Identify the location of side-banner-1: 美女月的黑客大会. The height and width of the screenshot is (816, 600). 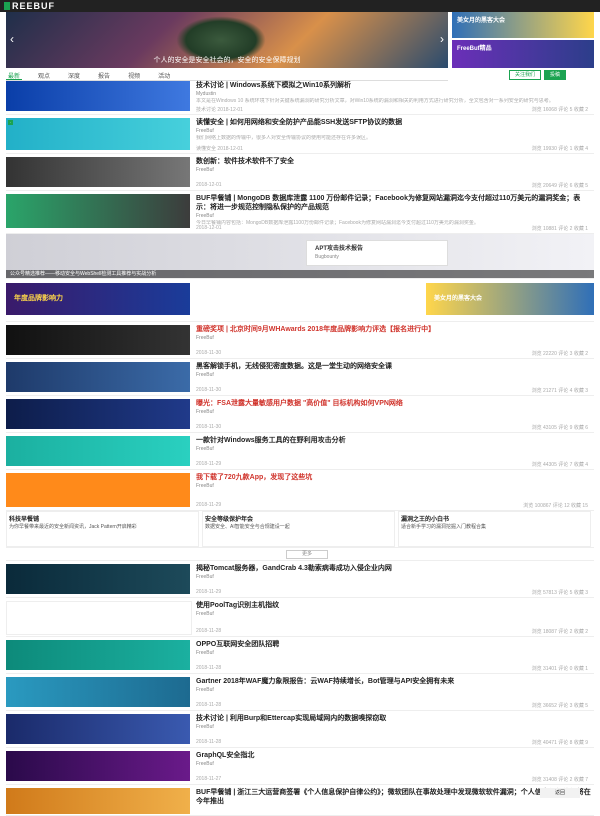
(523, 25).